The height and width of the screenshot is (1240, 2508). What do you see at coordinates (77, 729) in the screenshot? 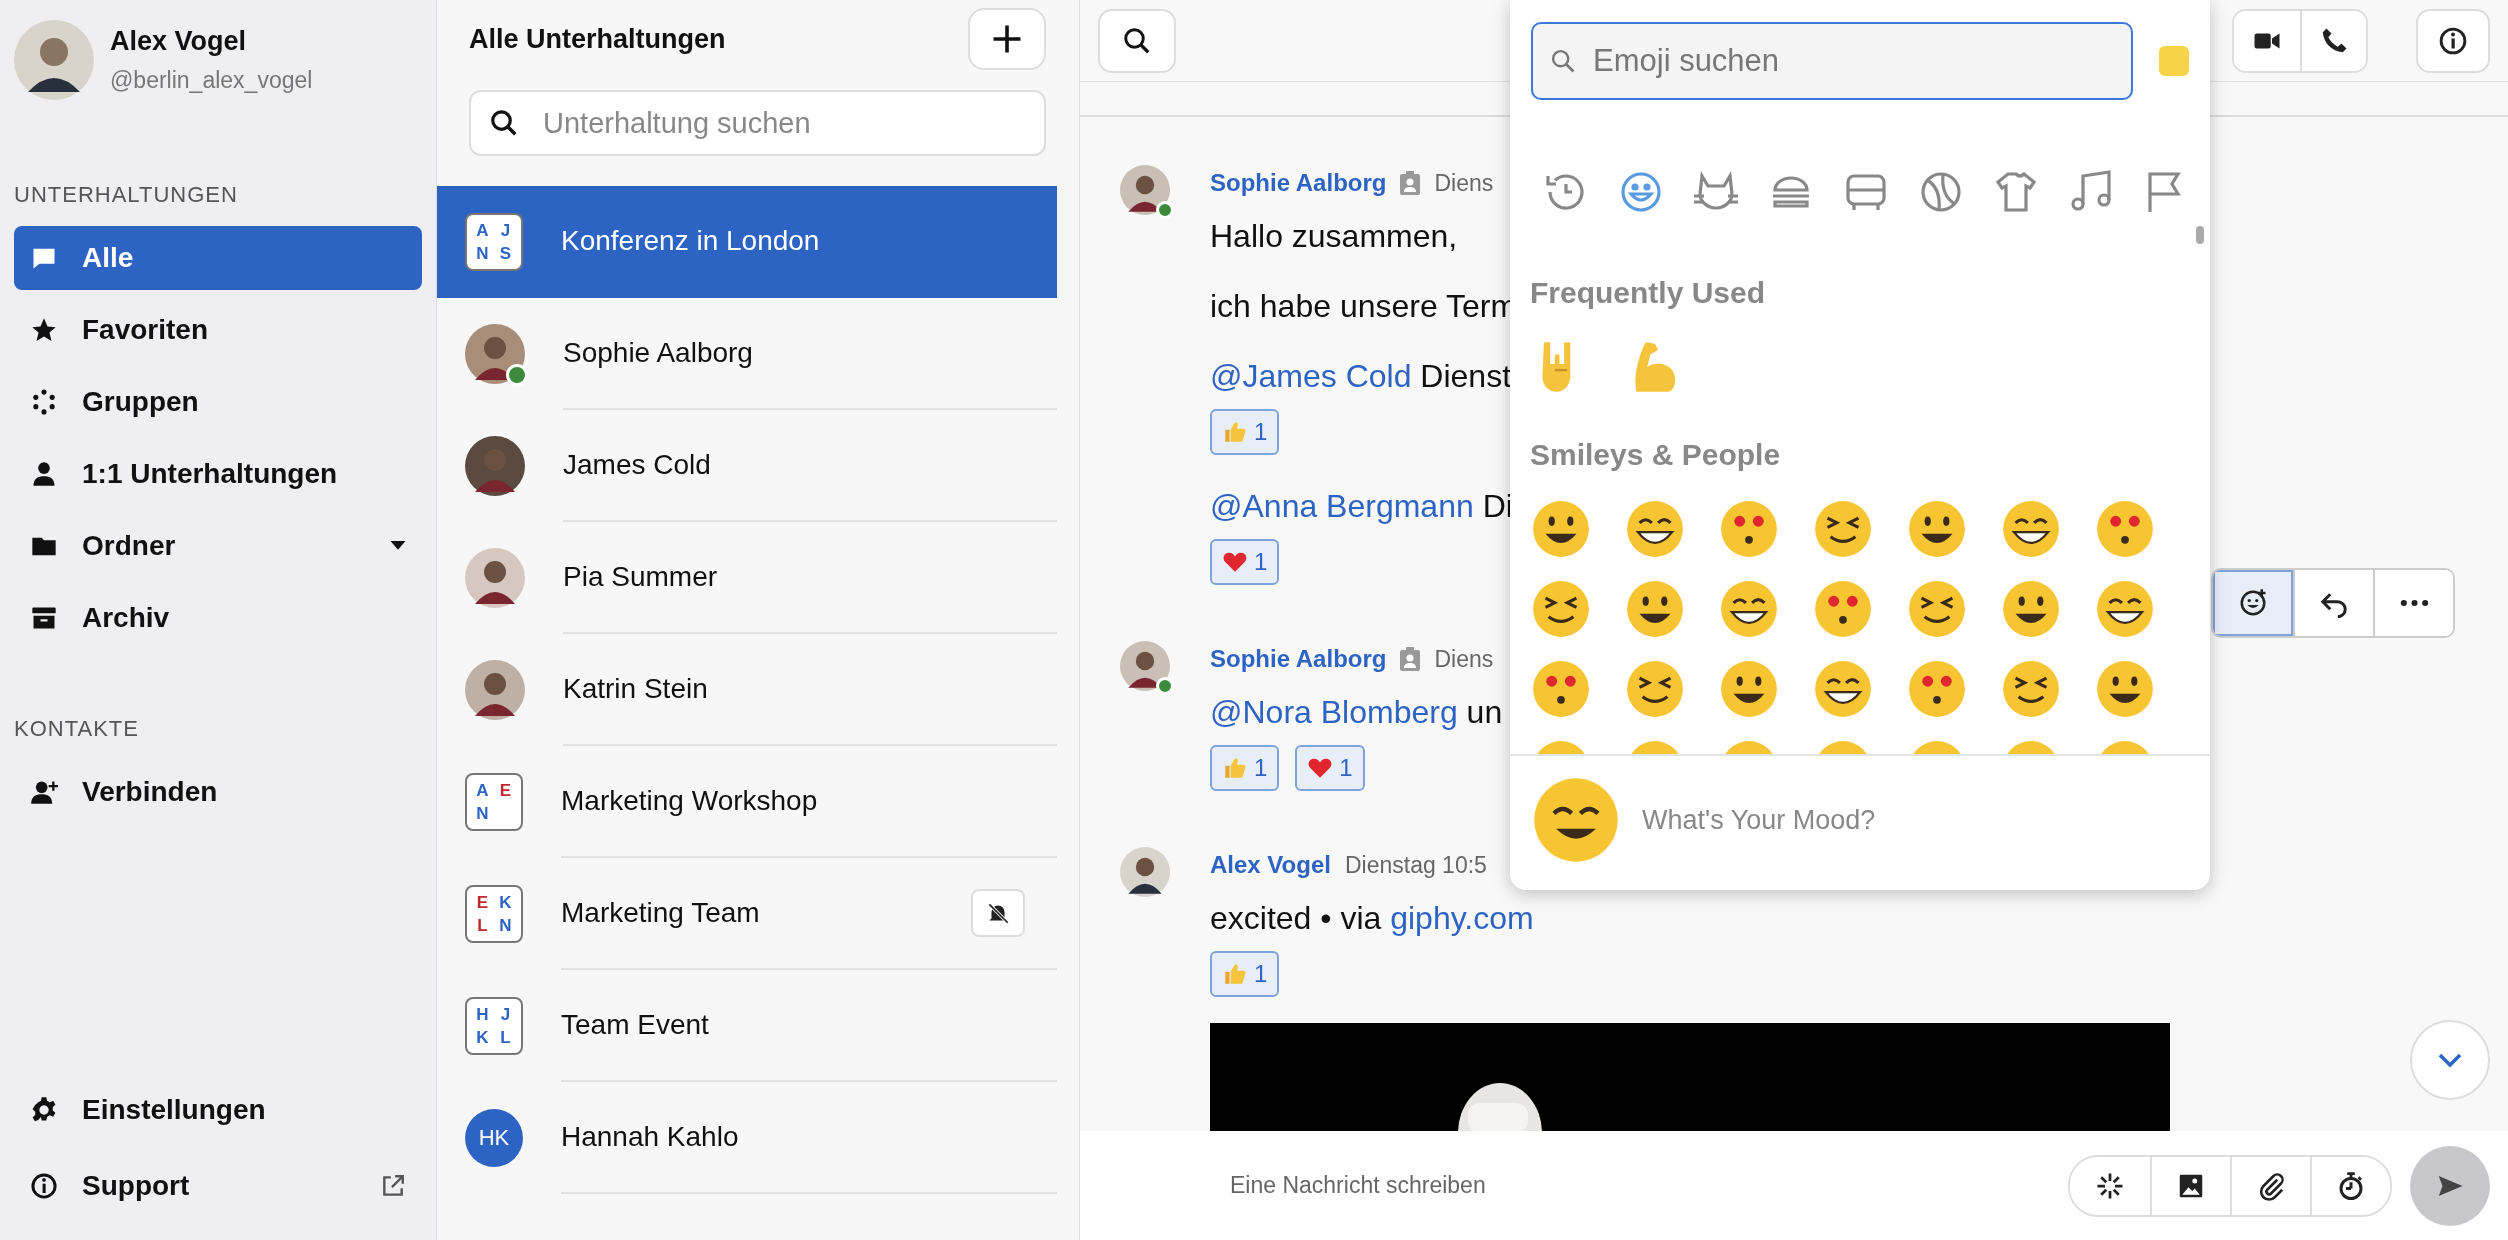
I see `section-heading: KONTAKTE` at bounding box center [77, 729].